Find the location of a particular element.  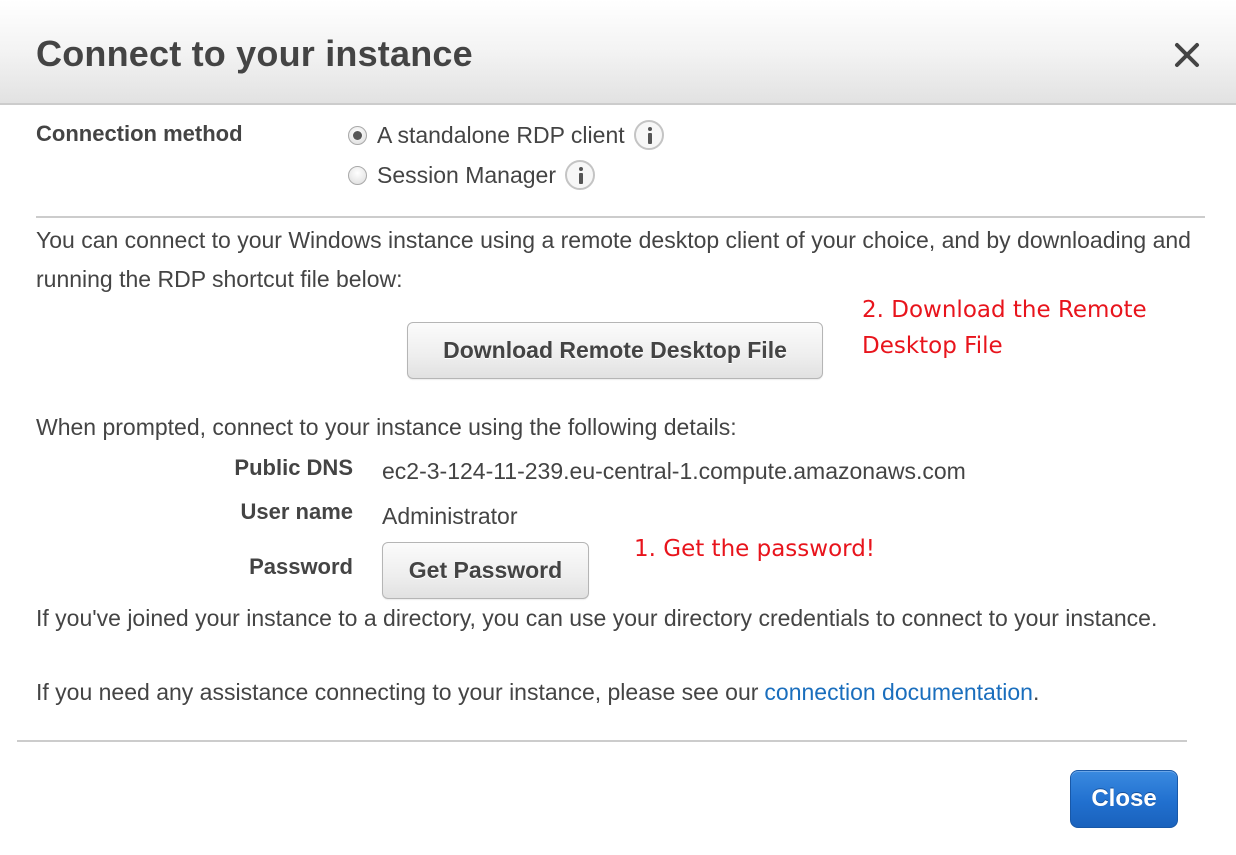

user-name-value: Administrator is located at coordinates (450, 516).